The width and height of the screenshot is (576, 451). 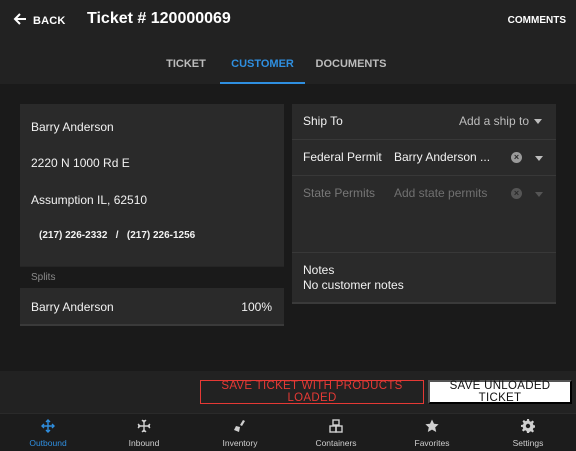 I want to click on tab-customer: CUSTOMER, so click(x=262, y=64).